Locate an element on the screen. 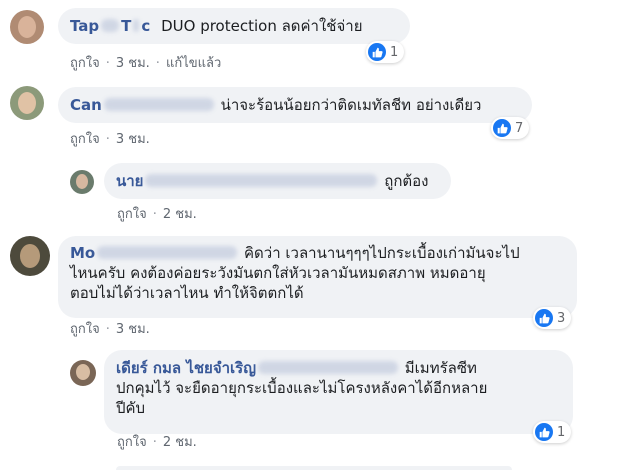 Image resolution: width=618 pixels, height=470 pixels. comment-line: เดียร์ กมล ไชยจำเริญ มีเมทรัลซีท is located at coordinates (338, 368).